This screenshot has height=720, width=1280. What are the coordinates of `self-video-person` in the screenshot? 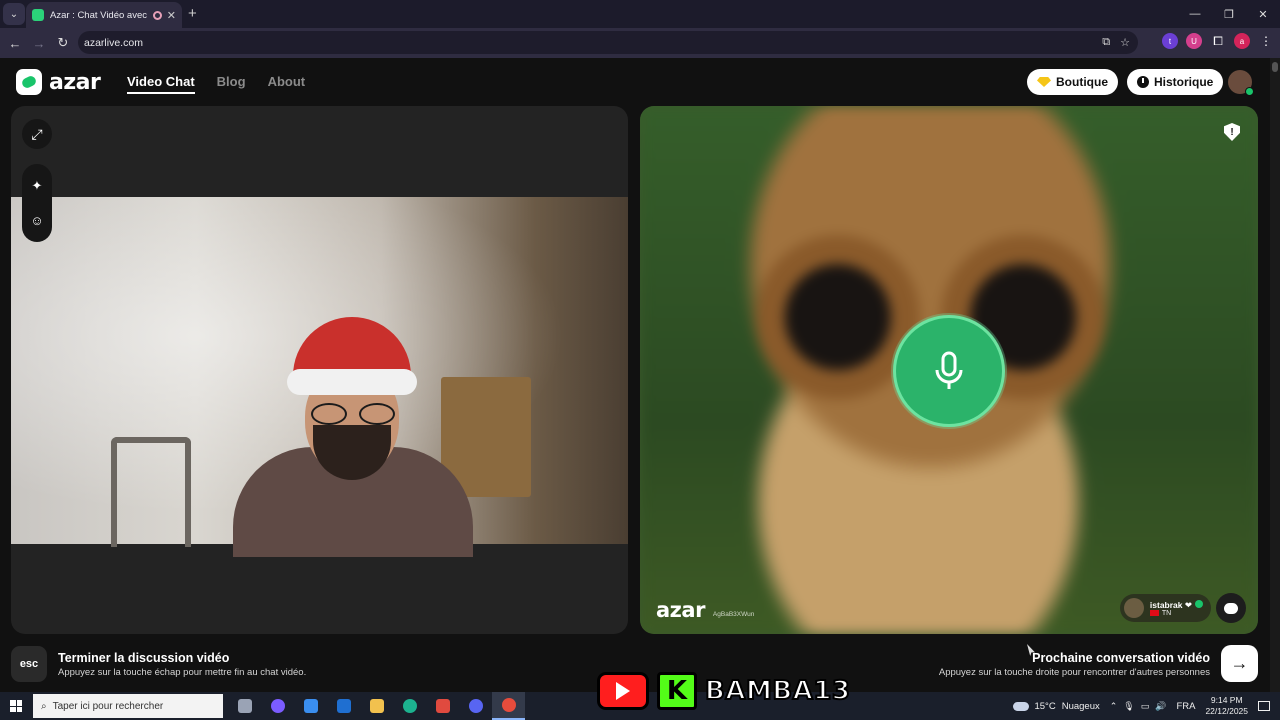 It's located at (353, 437).